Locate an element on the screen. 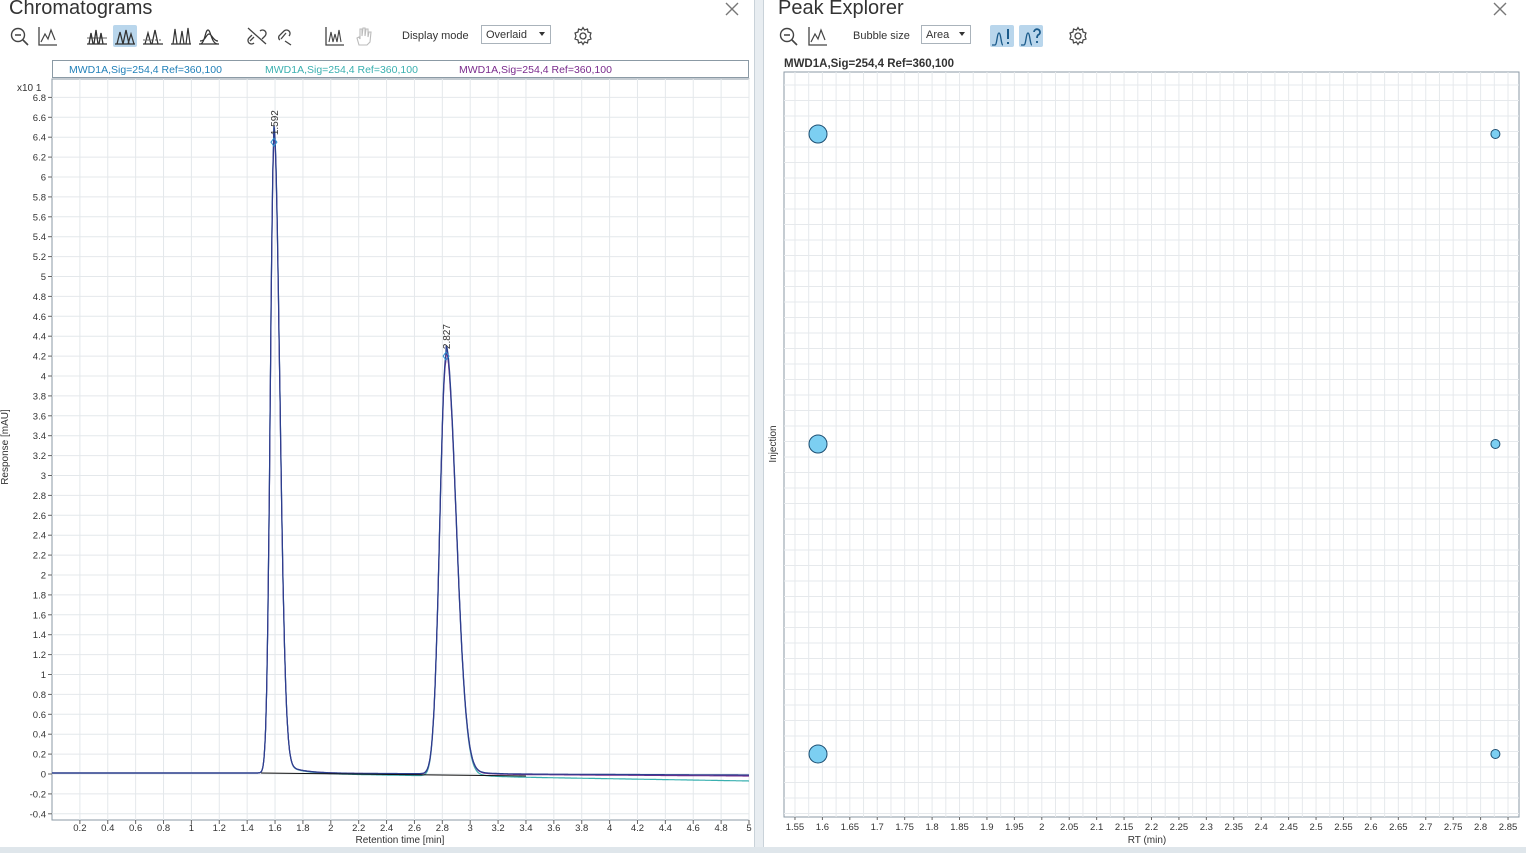 The width and height of the screenshot is (1526, 853). y-tick-label: 5.2 is located at coordinates (39, 257).